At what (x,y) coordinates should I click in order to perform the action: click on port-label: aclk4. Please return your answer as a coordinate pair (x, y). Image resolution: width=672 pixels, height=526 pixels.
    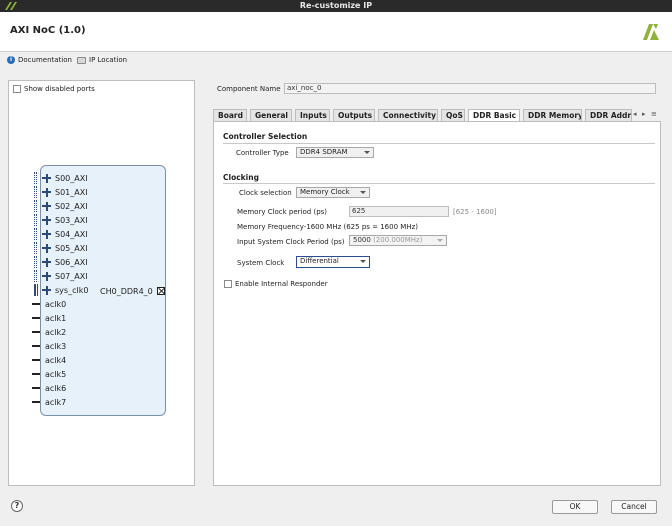
    Looking at the image, I should click on (56, 360).